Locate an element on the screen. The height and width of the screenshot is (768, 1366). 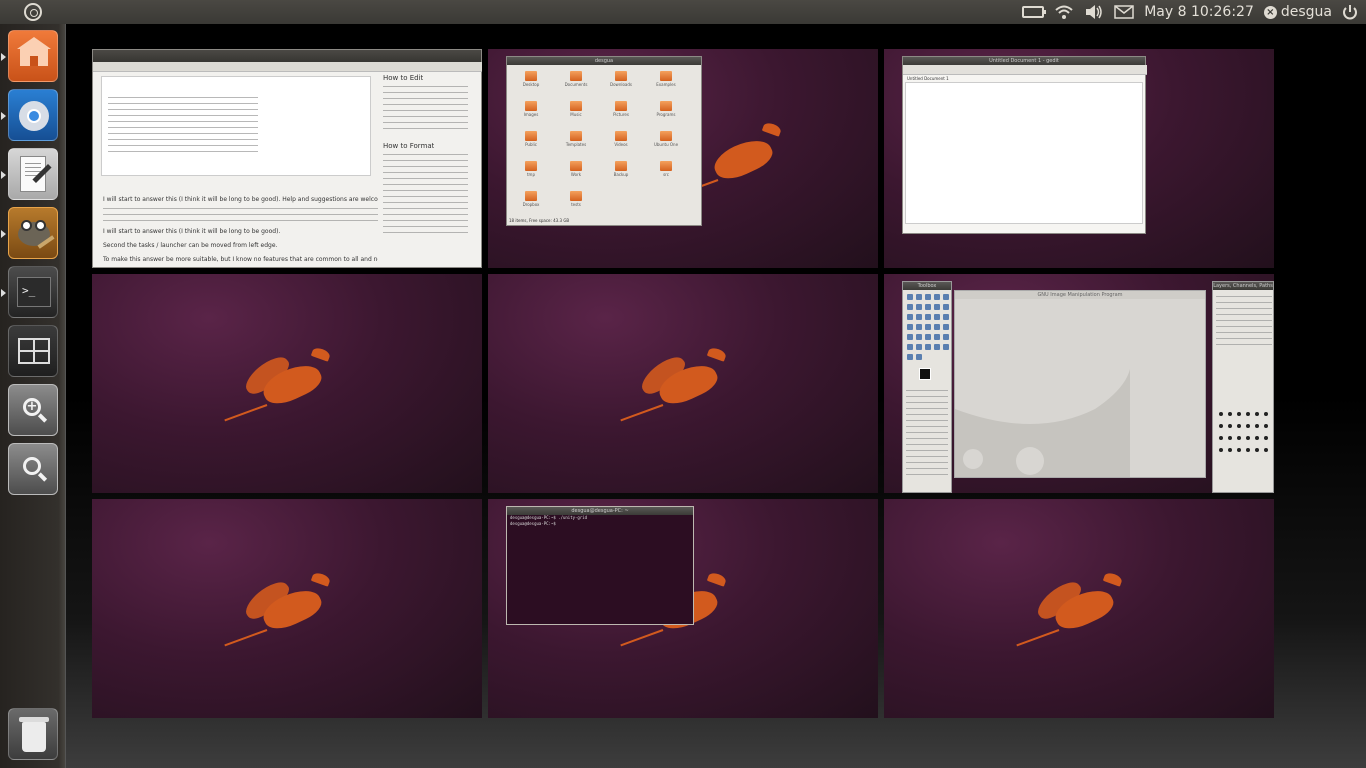
gimp-toolbox: Toolbox is located at coordinates (927, 387).